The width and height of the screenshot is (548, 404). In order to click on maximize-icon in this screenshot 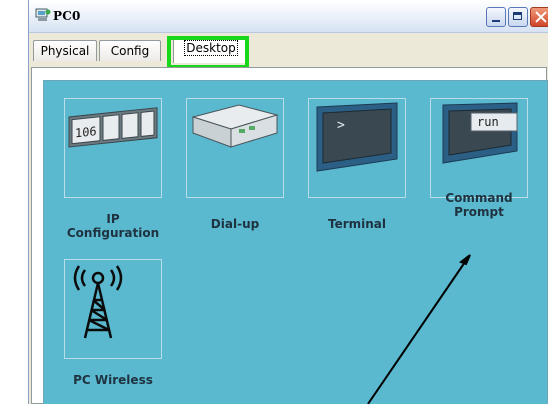, I will do `click(518, 17)`.